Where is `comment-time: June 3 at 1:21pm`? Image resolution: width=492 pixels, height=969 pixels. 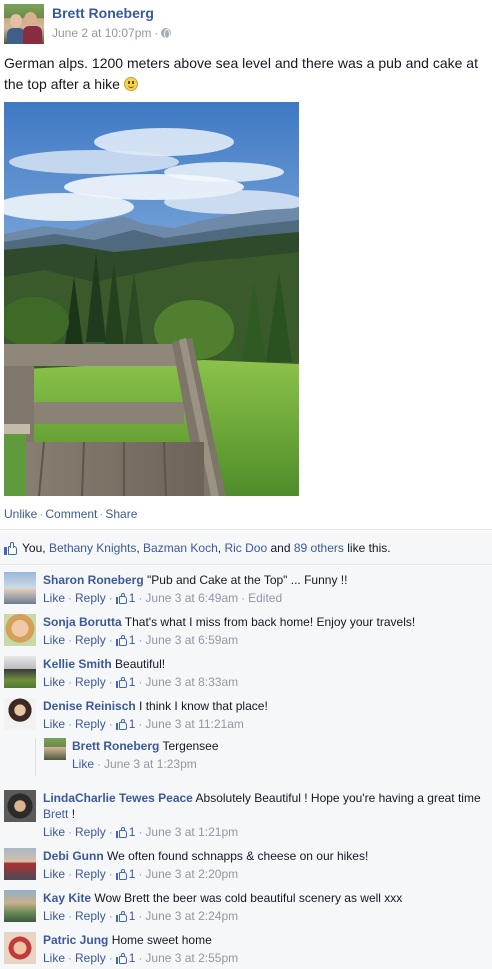
comment-time: June 3 at 1:21pm is located at coordinates (191, 832).